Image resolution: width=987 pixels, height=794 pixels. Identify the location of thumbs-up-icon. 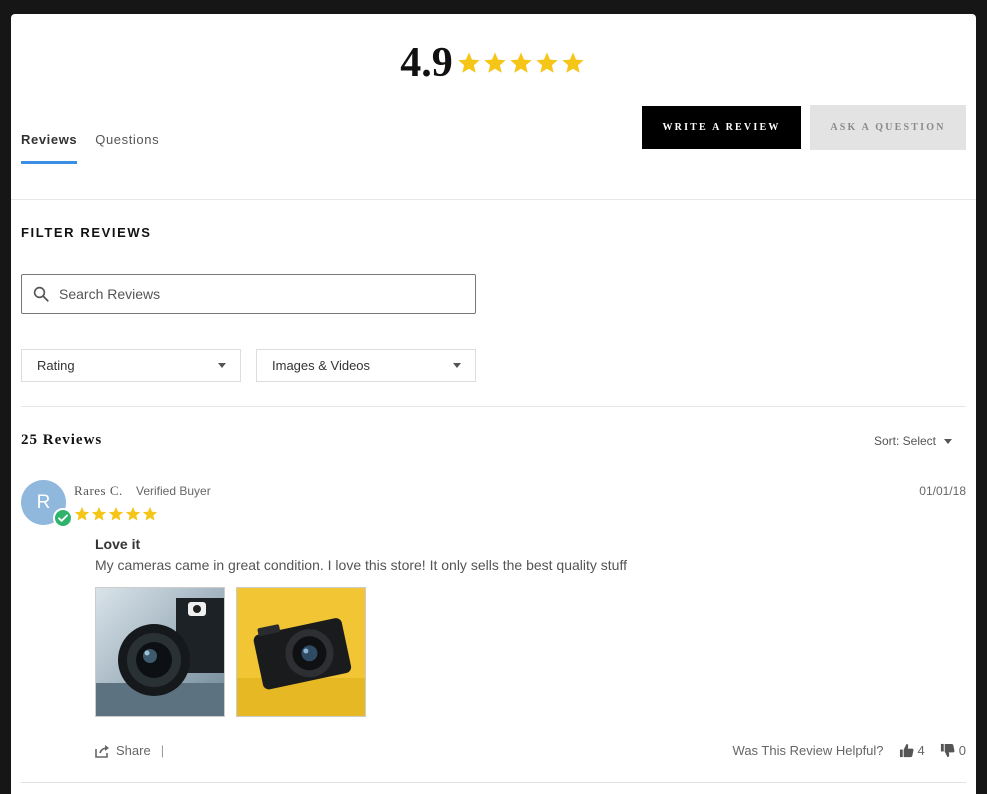
(906, 750).